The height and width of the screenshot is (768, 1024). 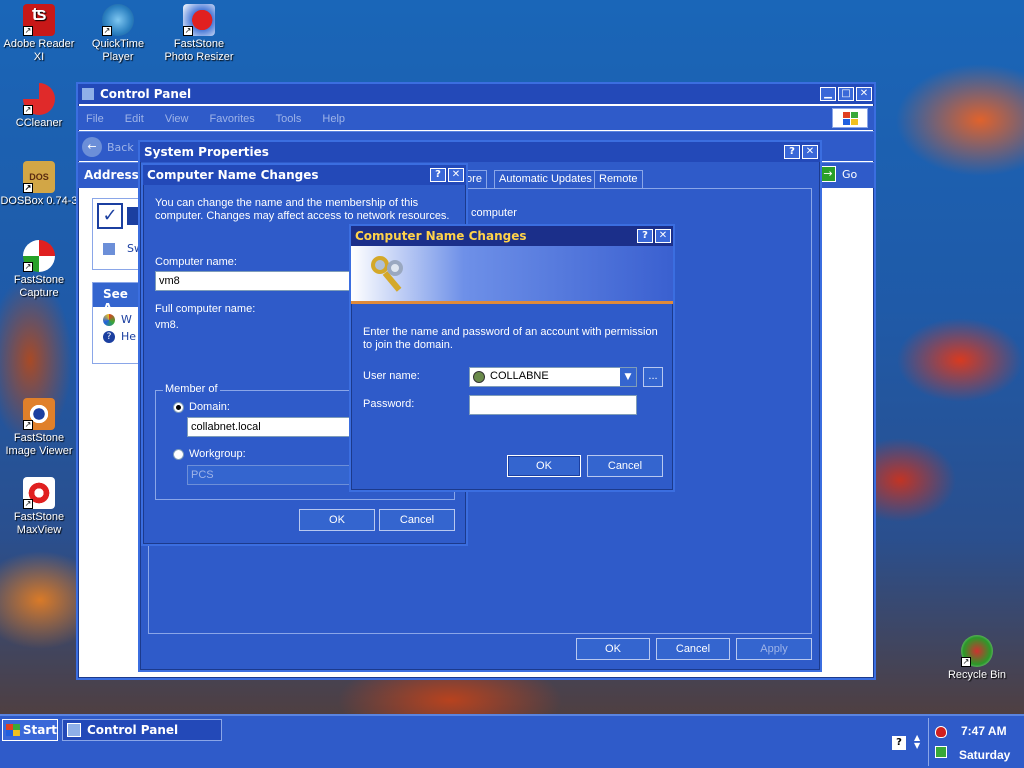 What do you see at coordinates (39, 177) in the screenshot?
I see `dosbox-icon: DOS ↗` at bounding box center [39, 177].